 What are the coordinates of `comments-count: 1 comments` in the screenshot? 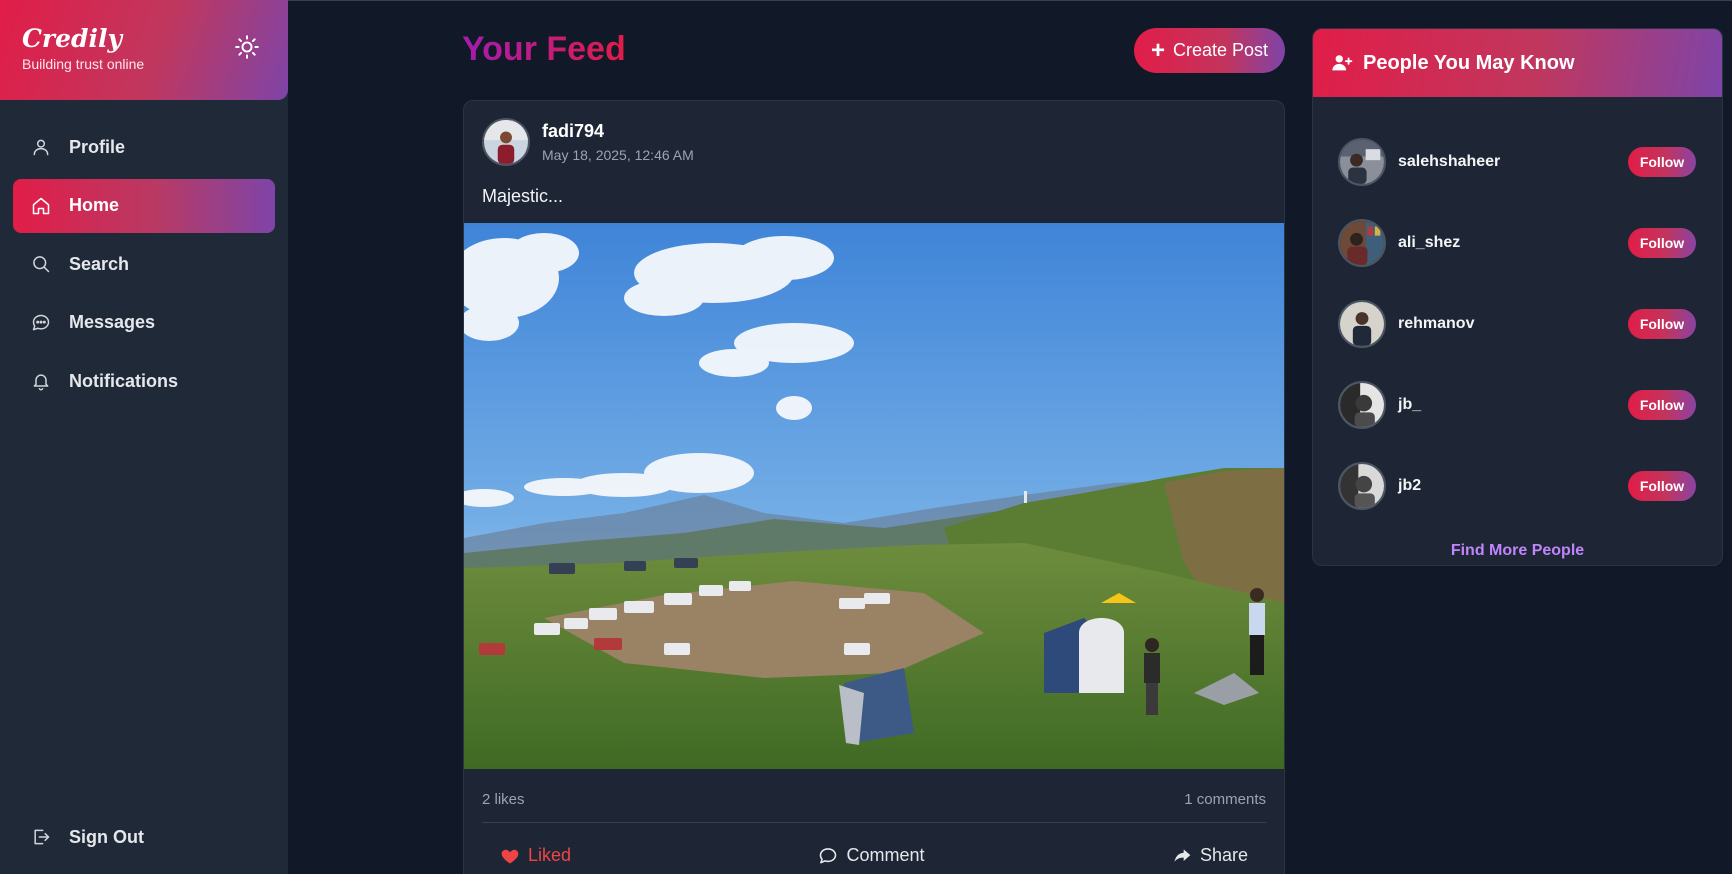 It's located at (1225, 799).